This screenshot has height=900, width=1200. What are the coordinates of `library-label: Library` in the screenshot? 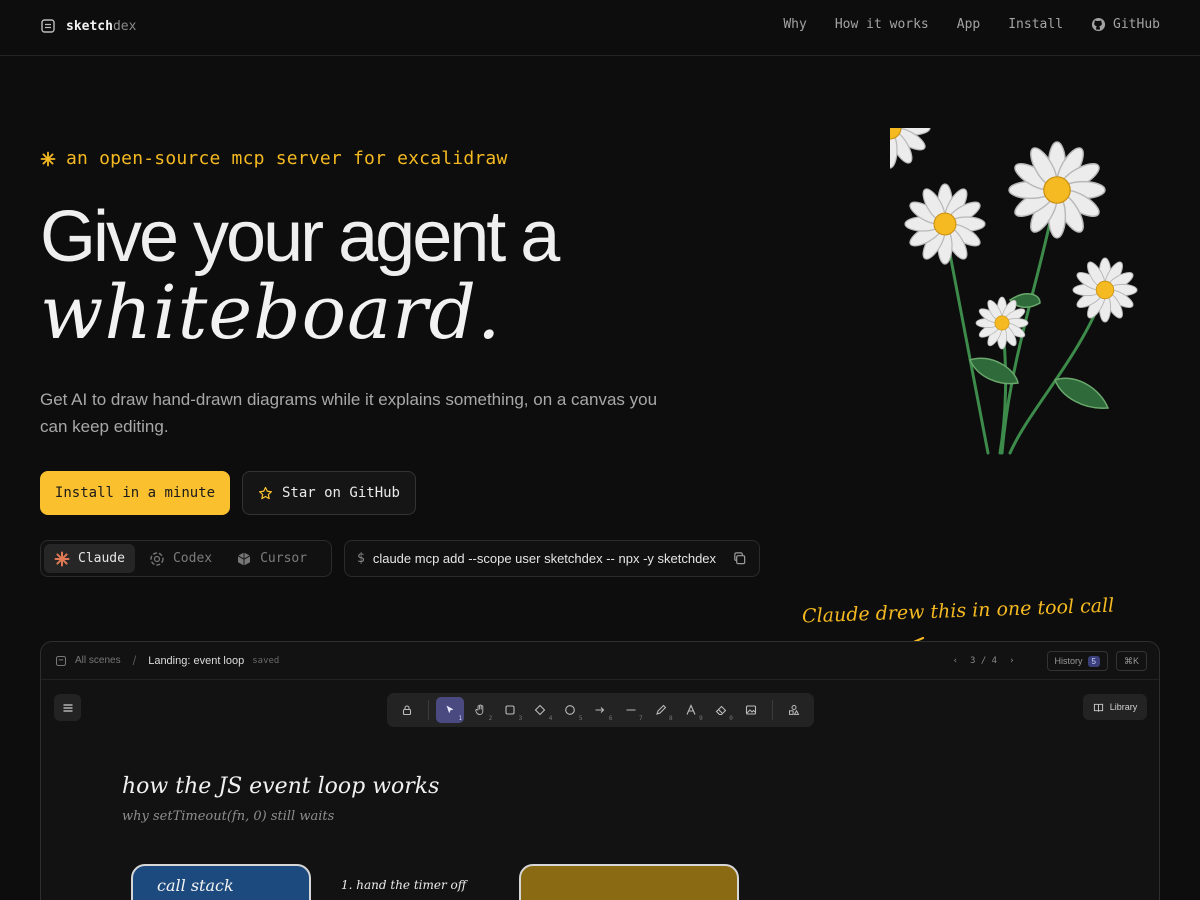 It's located at (1123, 707).